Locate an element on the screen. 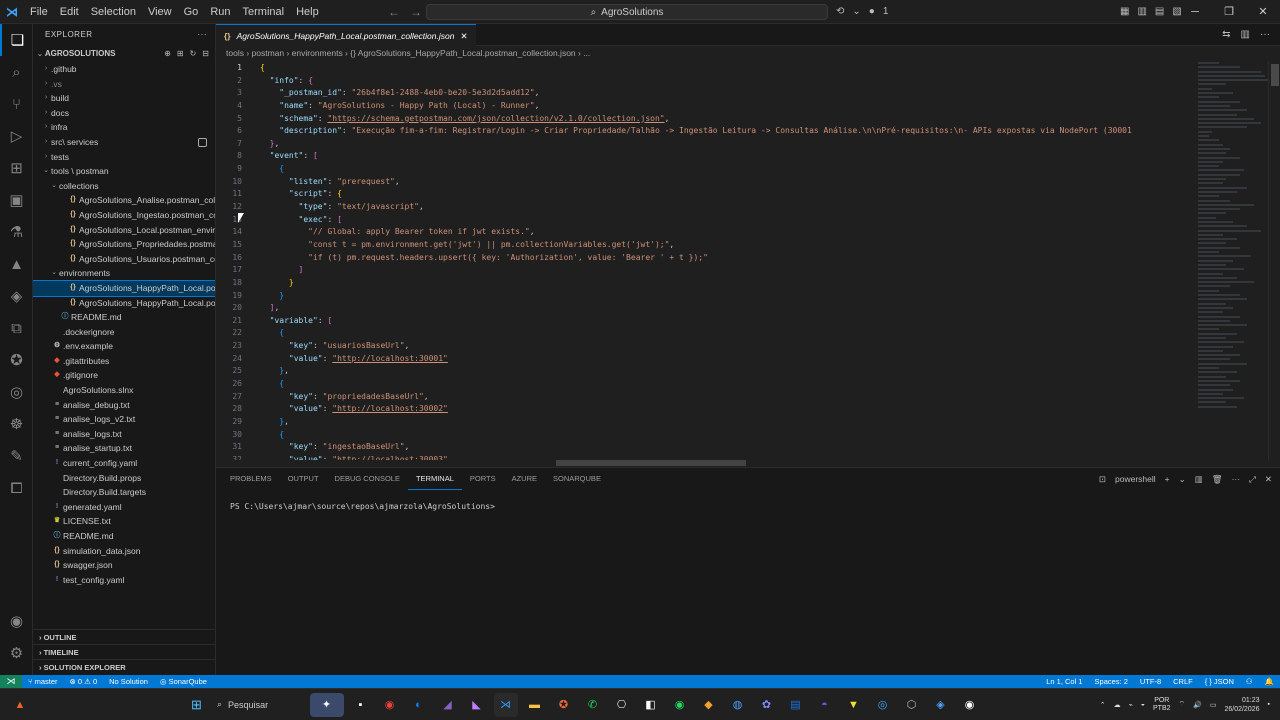 The width and height of the screenshot is (1280, 720). visual-studio-preview-icon: ◣ is located at coordinates (477, 705).